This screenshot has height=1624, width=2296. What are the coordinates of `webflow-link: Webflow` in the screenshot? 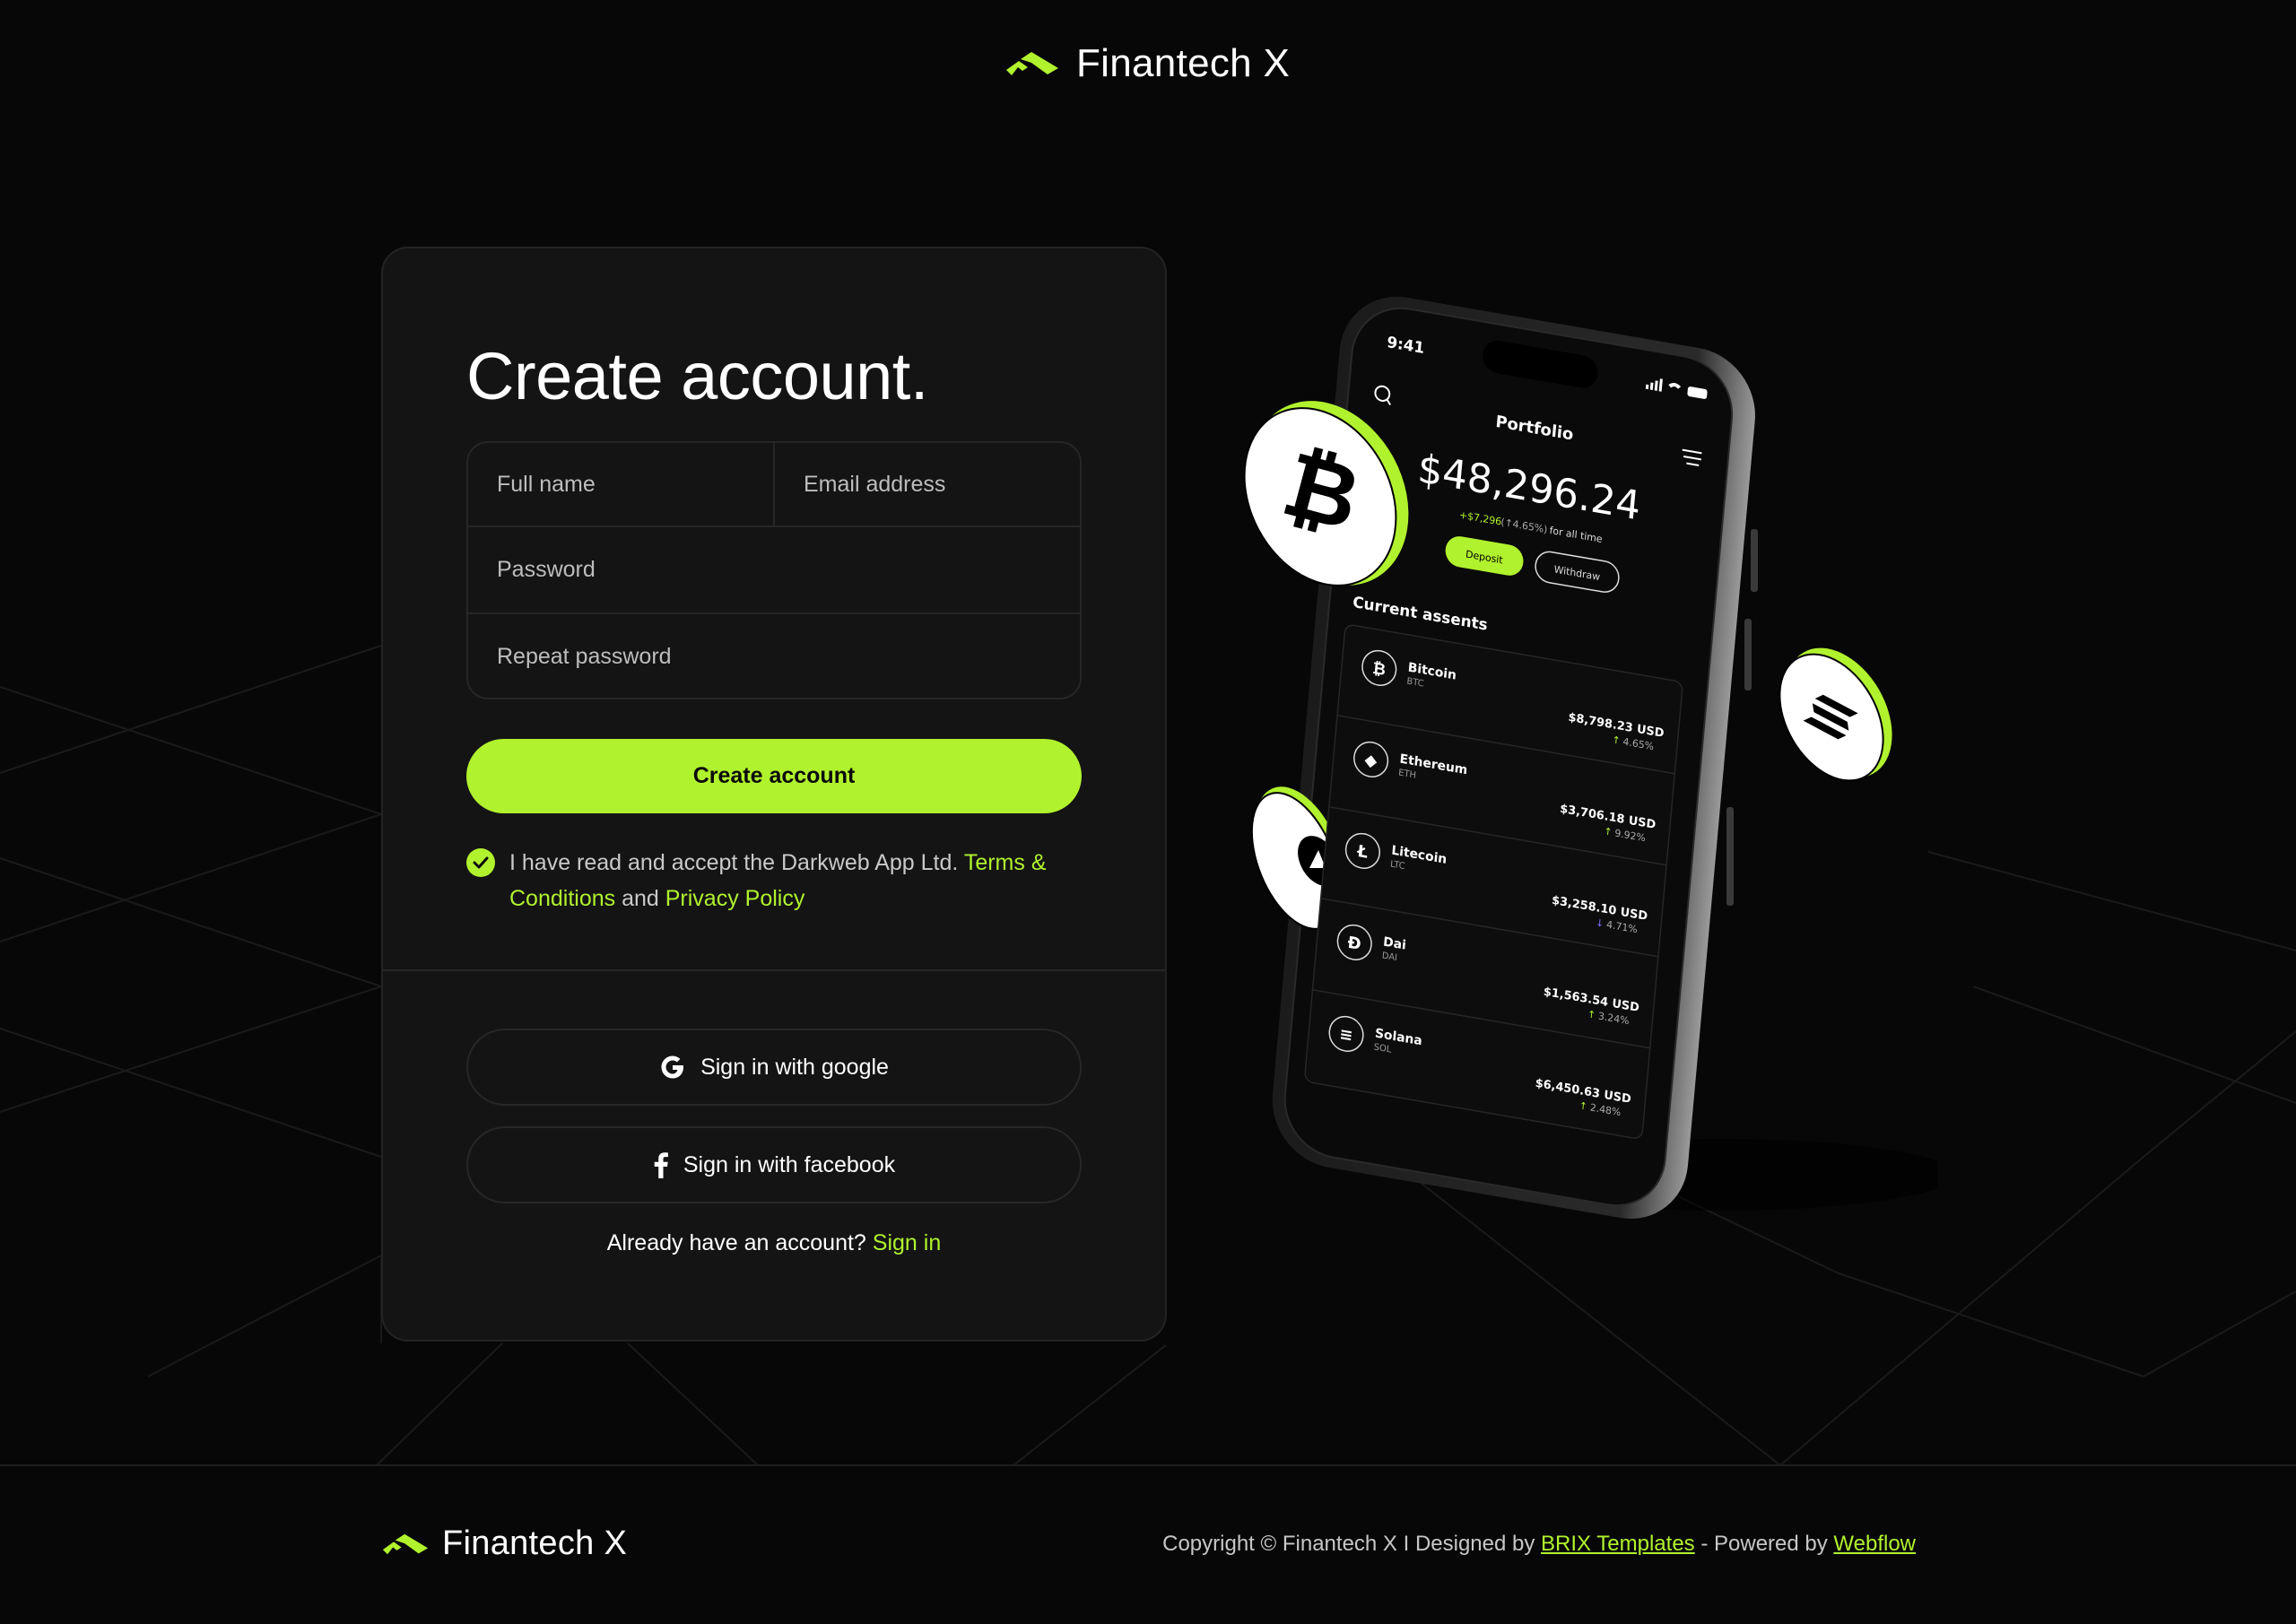 It's located at (1874, 1544).